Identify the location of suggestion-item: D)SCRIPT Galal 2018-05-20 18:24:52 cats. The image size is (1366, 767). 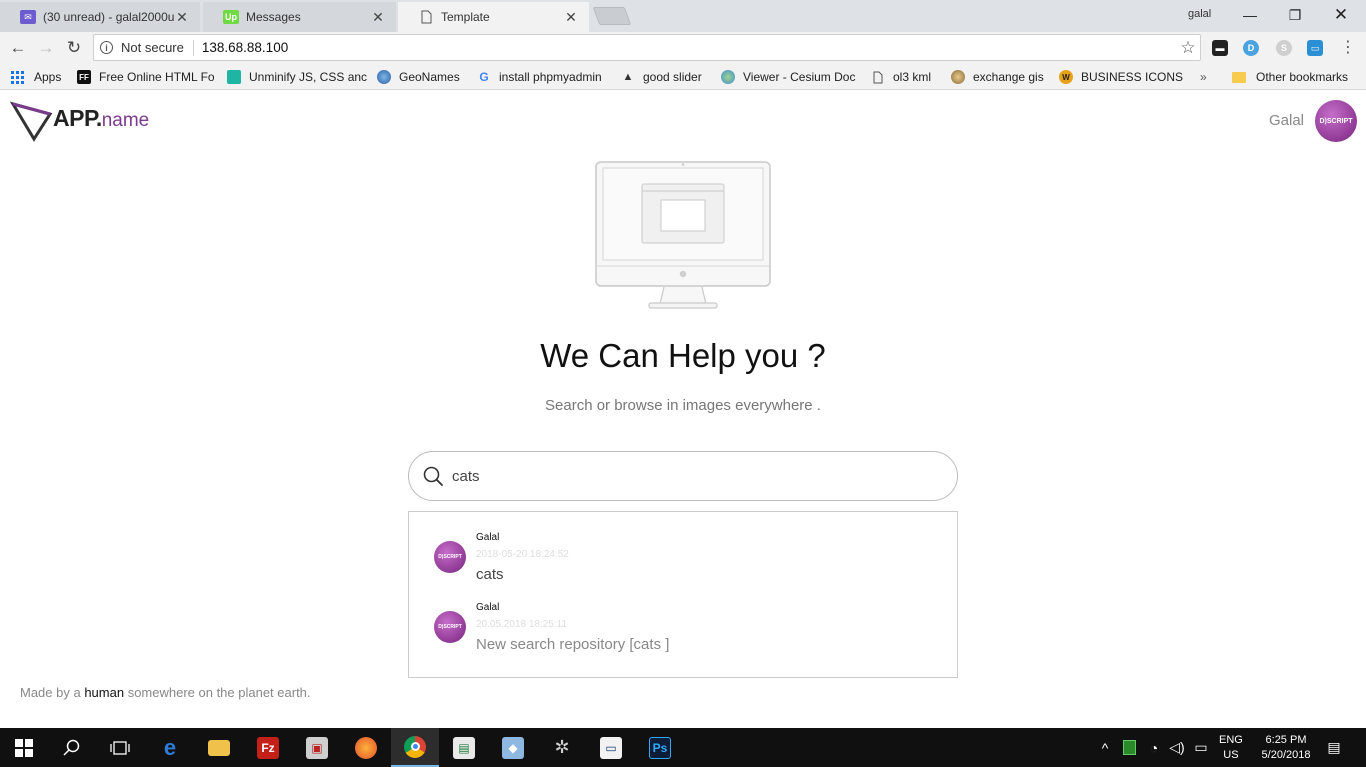
(683, 565).